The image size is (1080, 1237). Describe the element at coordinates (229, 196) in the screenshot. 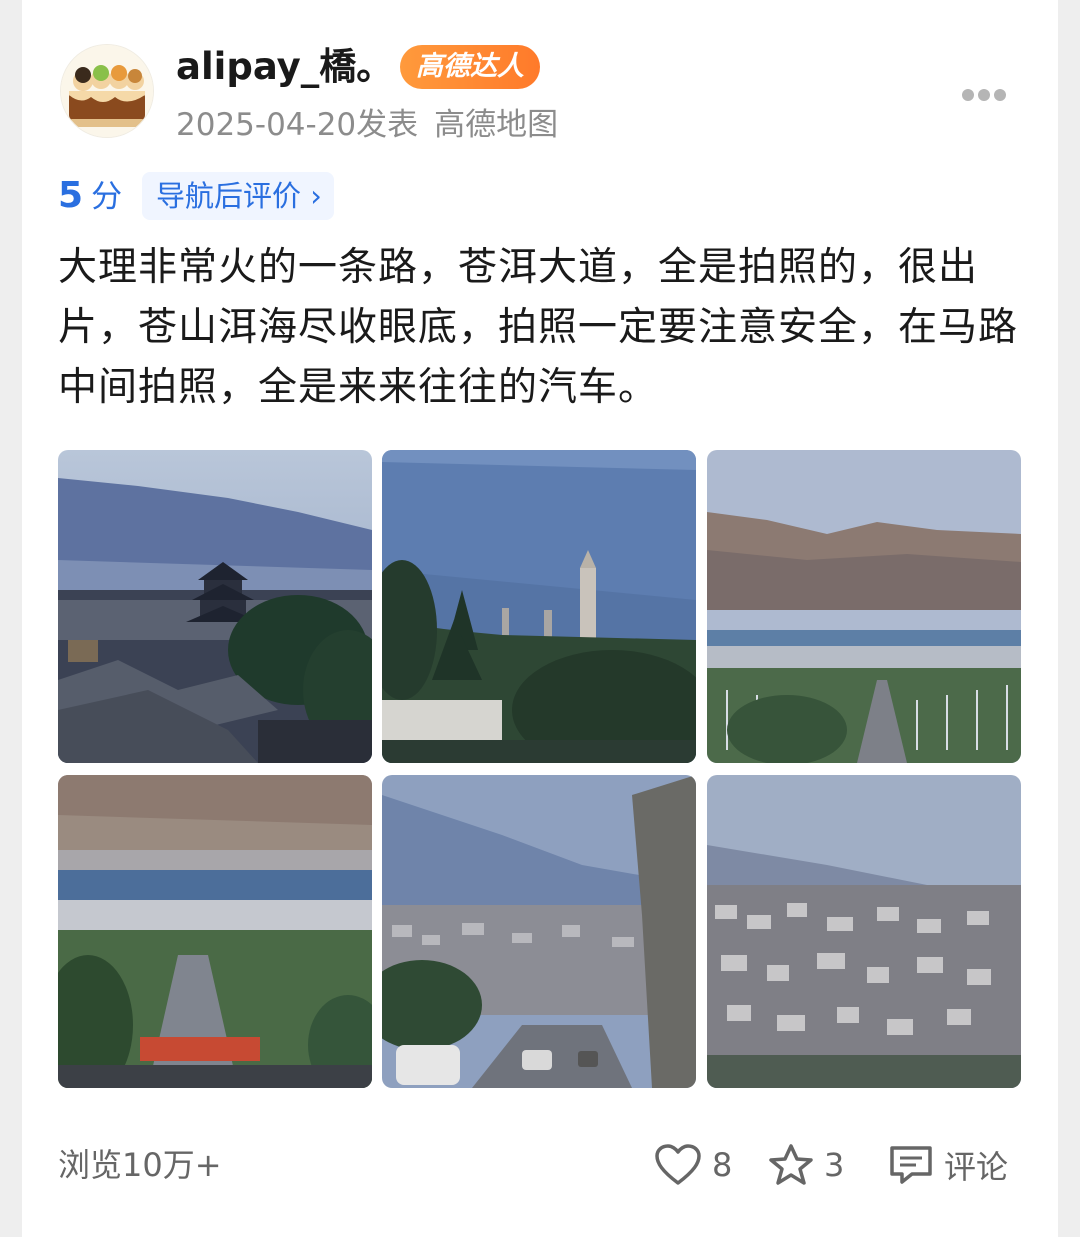

I see `nav-review-label: 导航后评价` at that location.